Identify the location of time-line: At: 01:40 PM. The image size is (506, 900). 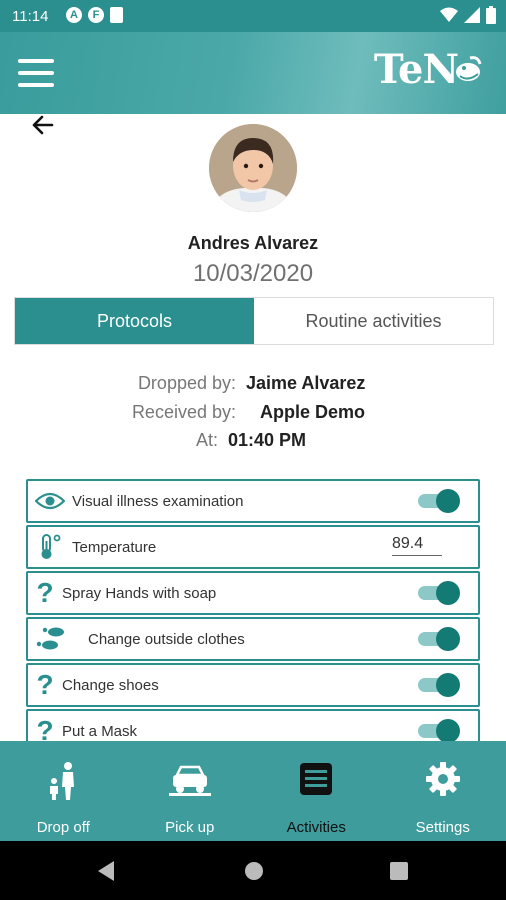
(253, 442).